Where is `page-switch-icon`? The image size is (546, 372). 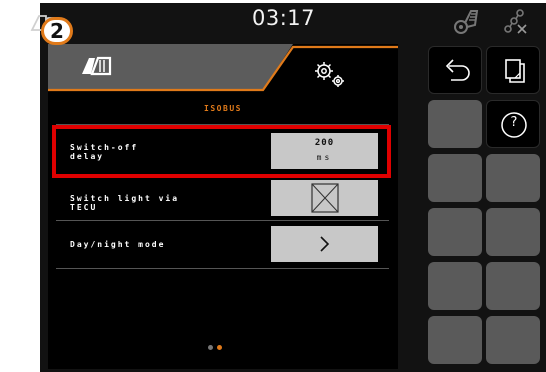
page-switch-icon is located at coordinates (515, 71).